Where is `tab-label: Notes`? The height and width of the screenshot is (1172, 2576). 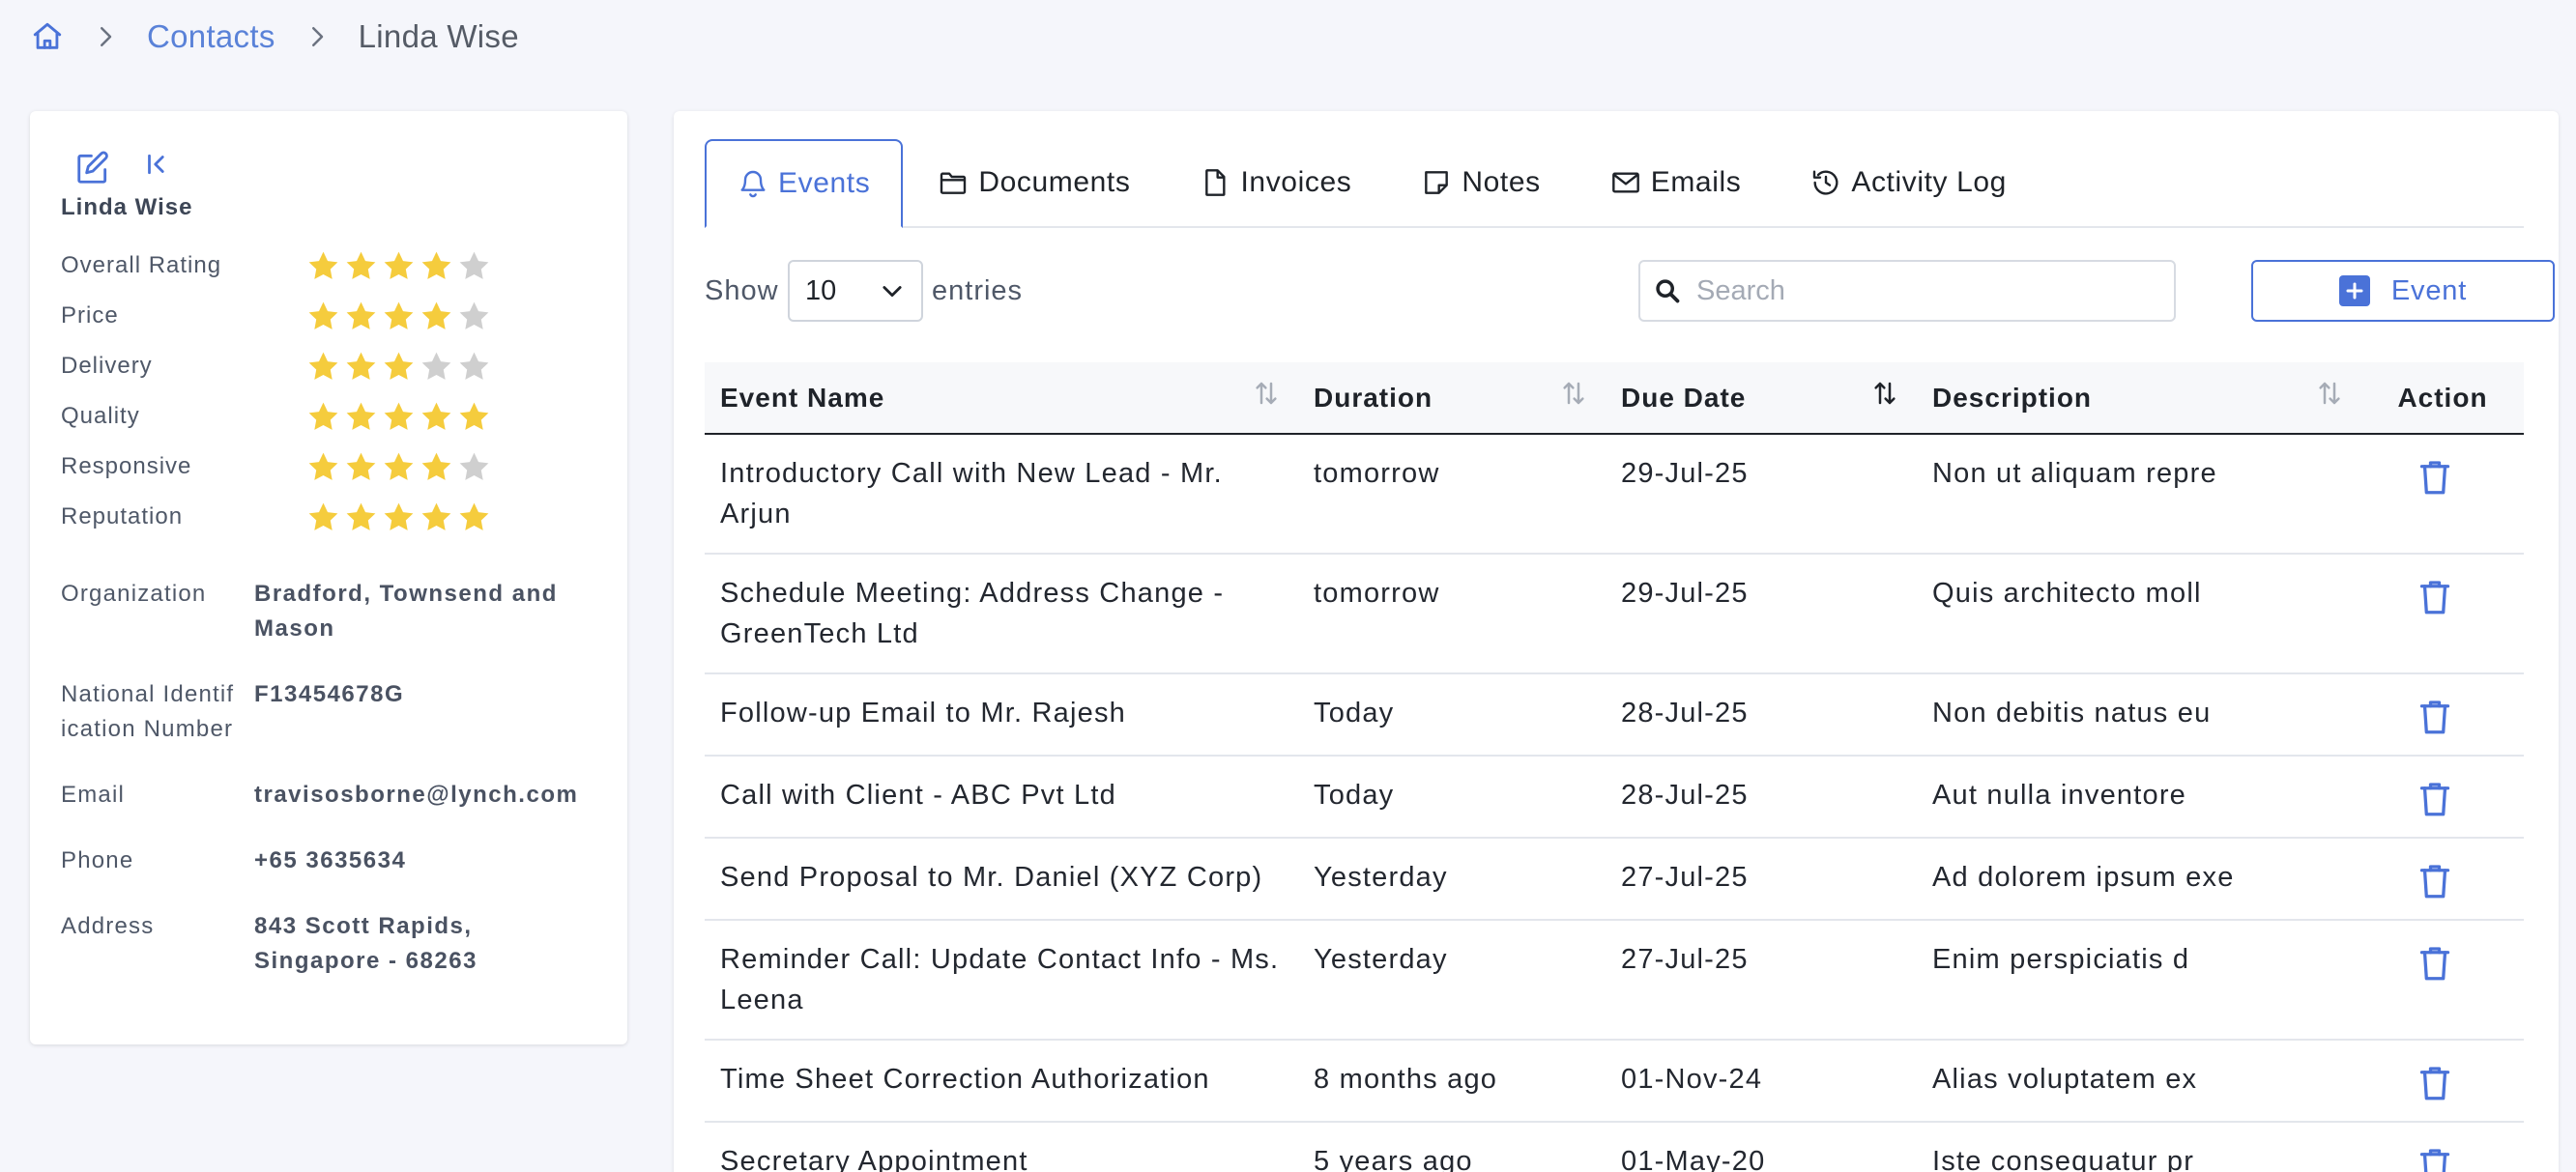
tab-label: Notes is located at coordinates (1501, 182).